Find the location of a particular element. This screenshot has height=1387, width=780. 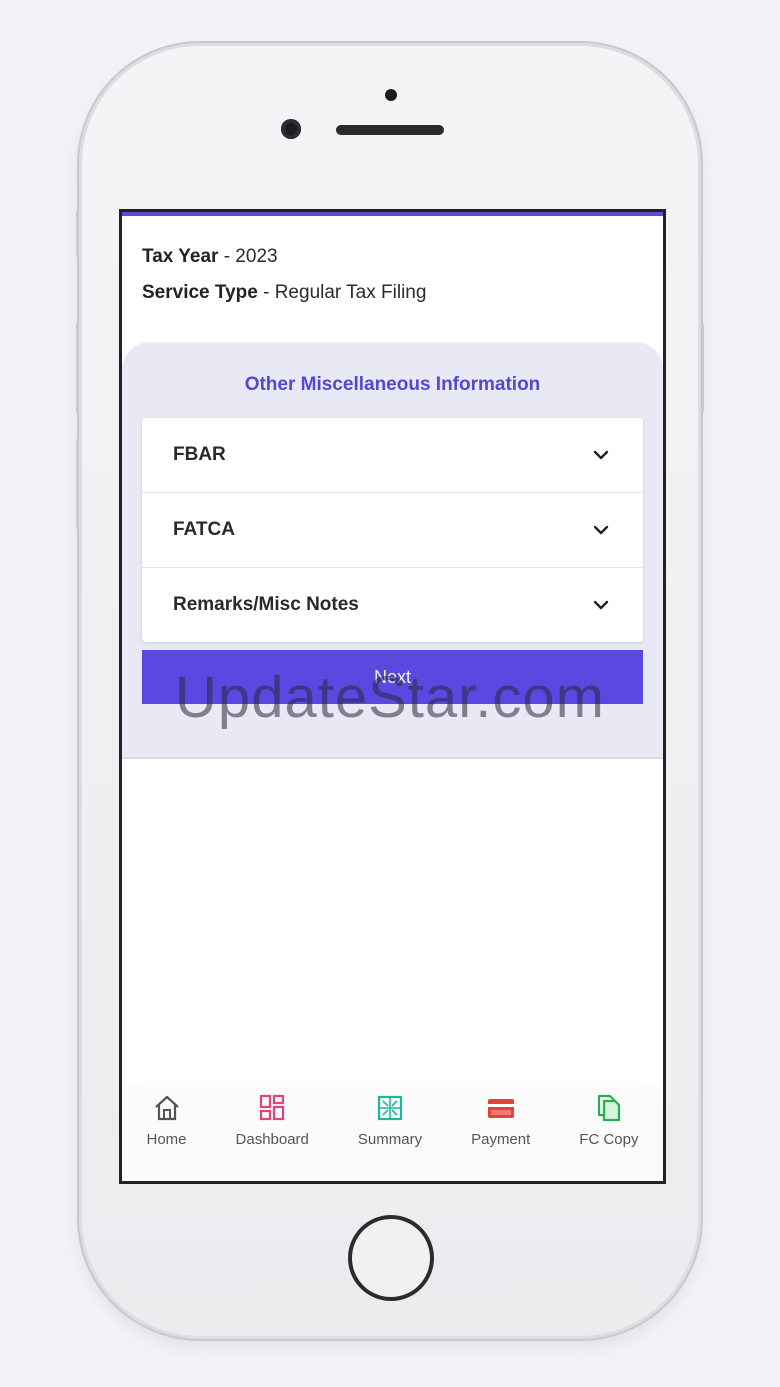

home-button is located at coordinates (391, 1258).